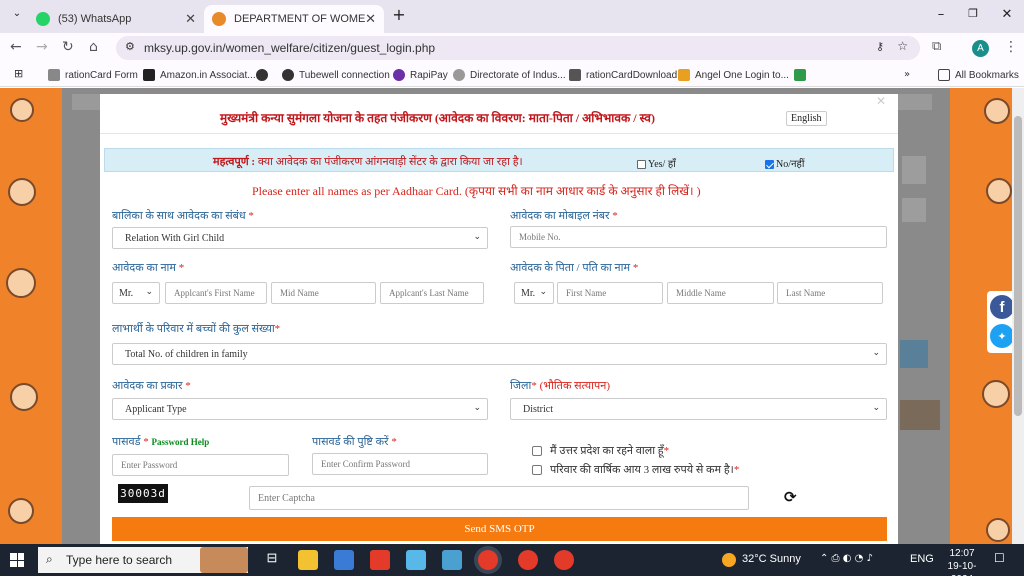  What do you see at coordinates (830, 293) in the screenshot?
I see `father-last-name-input: Last Name` at bounding box center [830, 293].